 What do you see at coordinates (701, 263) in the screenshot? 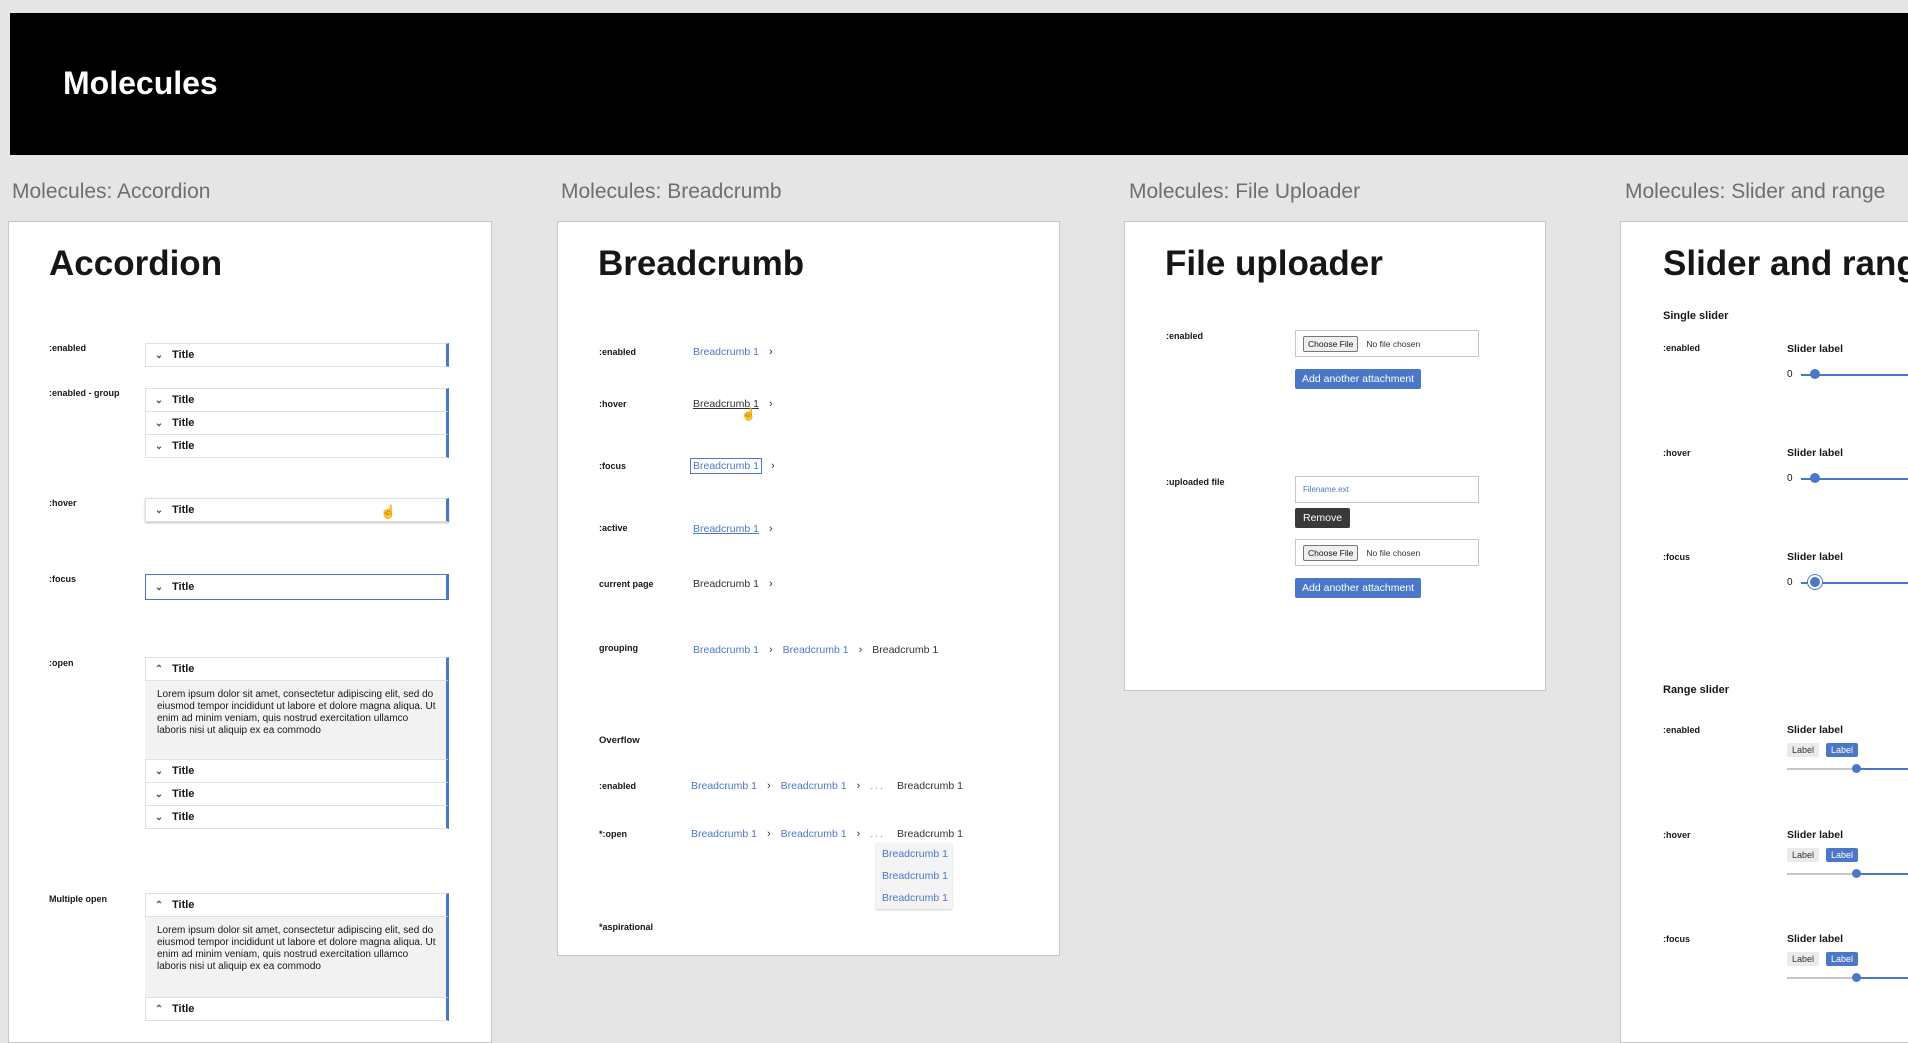
I see `breadcrumb-title: Breadcrumb` at bounding box center [701, 263].